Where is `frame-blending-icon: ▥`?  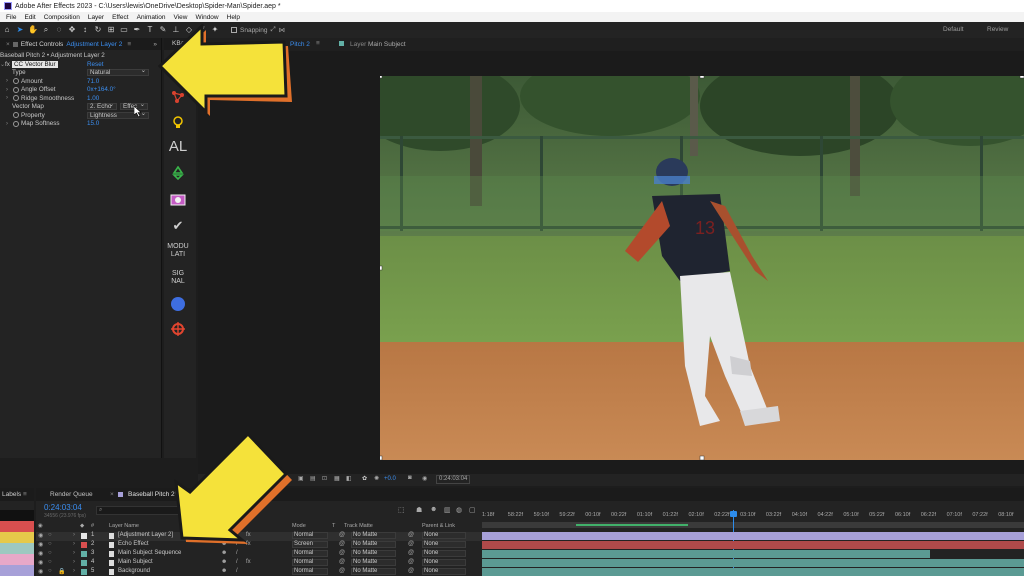
frame-blending-icon: ▥ is located at coordinates (447, 510).